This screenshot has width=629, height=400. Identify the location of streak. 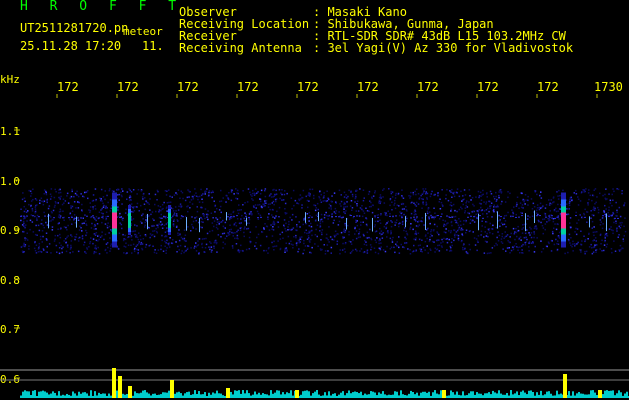
(305, 217).